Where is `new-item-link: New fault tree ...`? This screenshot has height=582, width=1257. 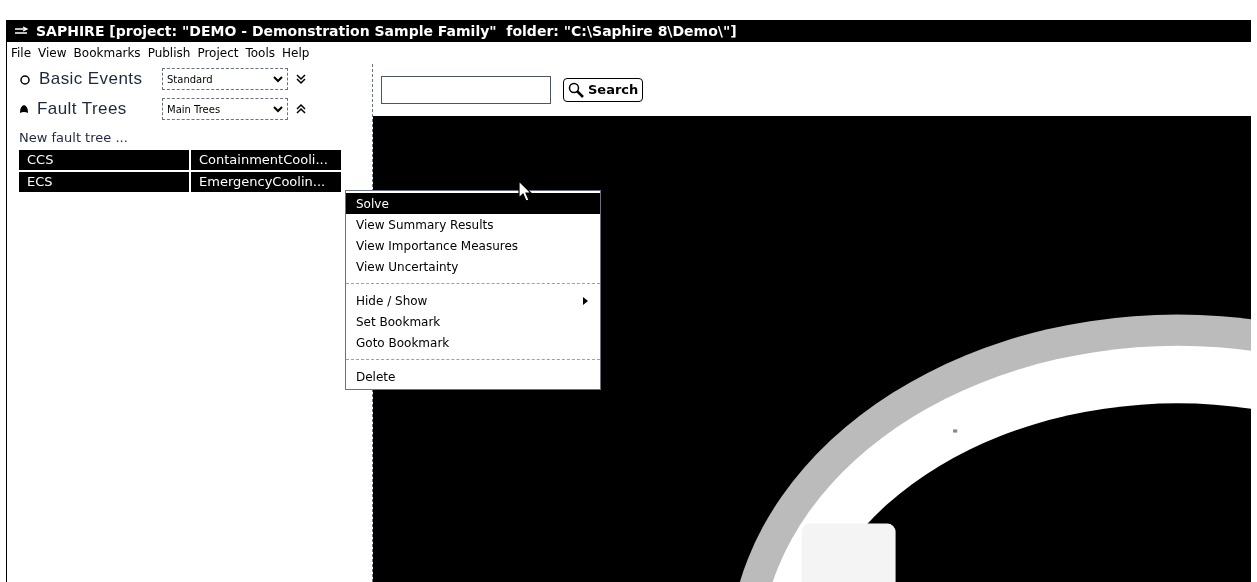 new-item-link: New fault tree ... is located at coordinates (189, 138).